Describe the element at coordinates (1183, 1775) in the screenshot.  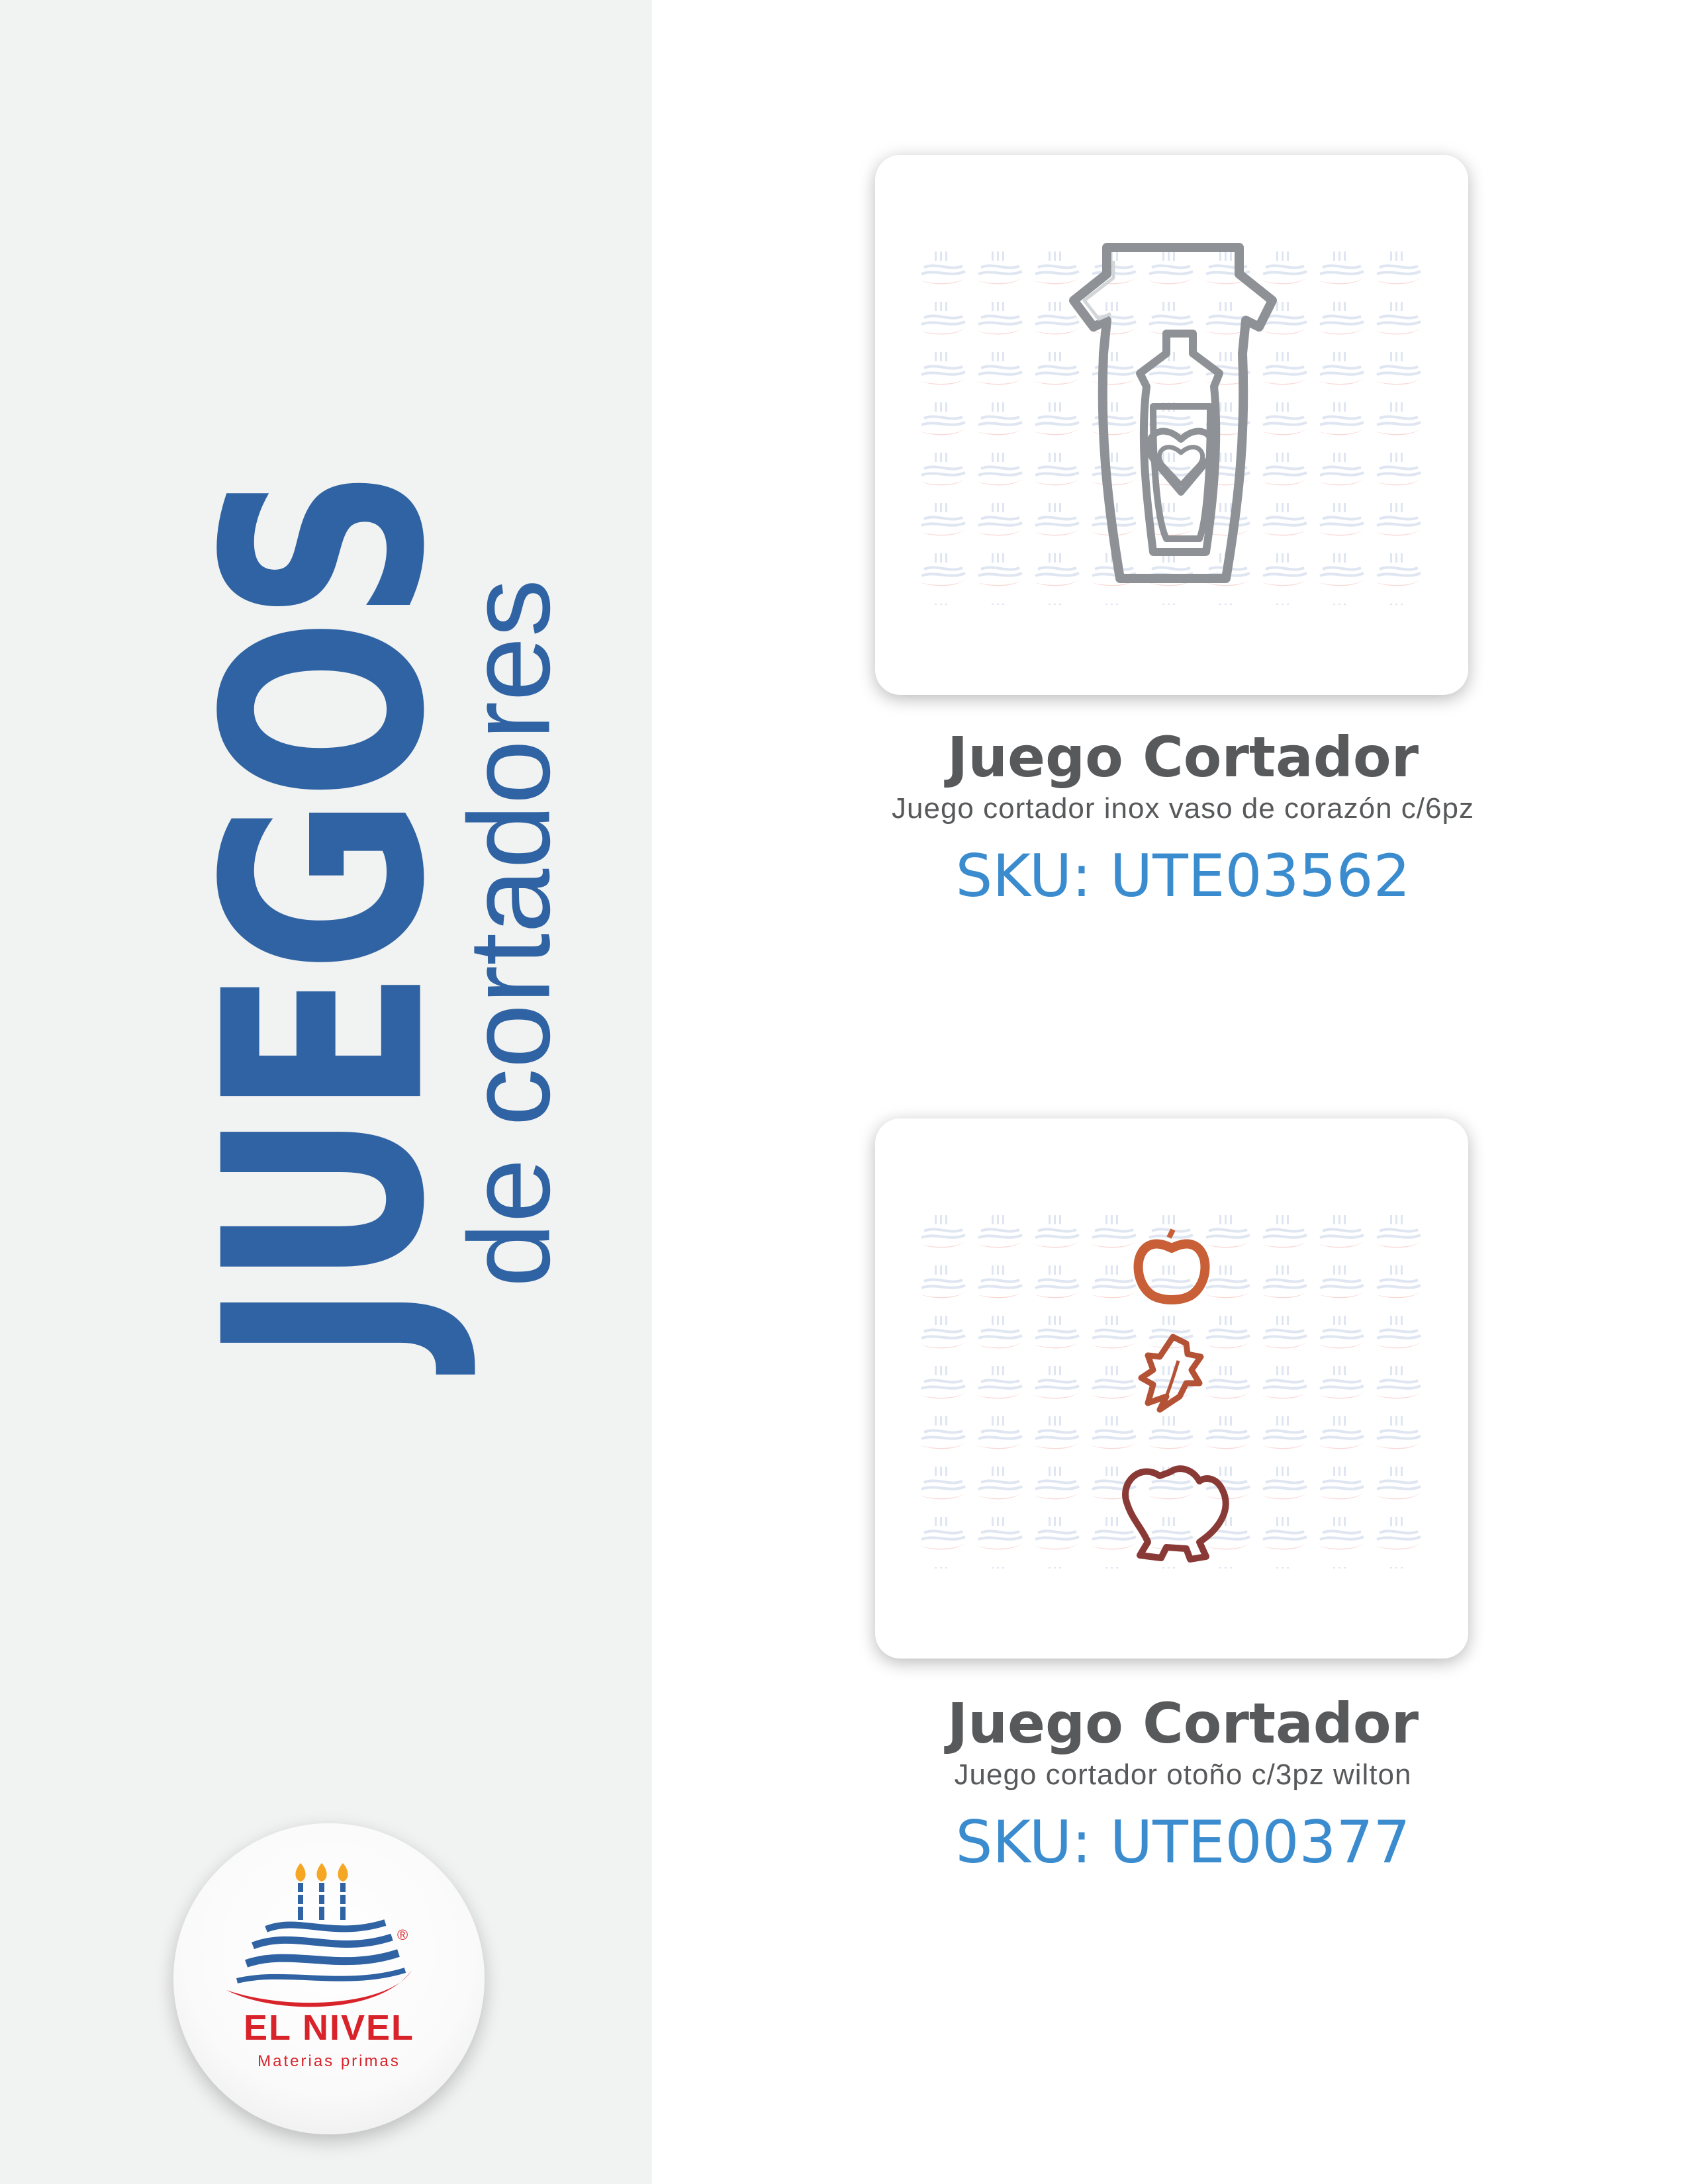
I see `product-description-2: Juego cortador otoño c/3pz wilton` at that location.